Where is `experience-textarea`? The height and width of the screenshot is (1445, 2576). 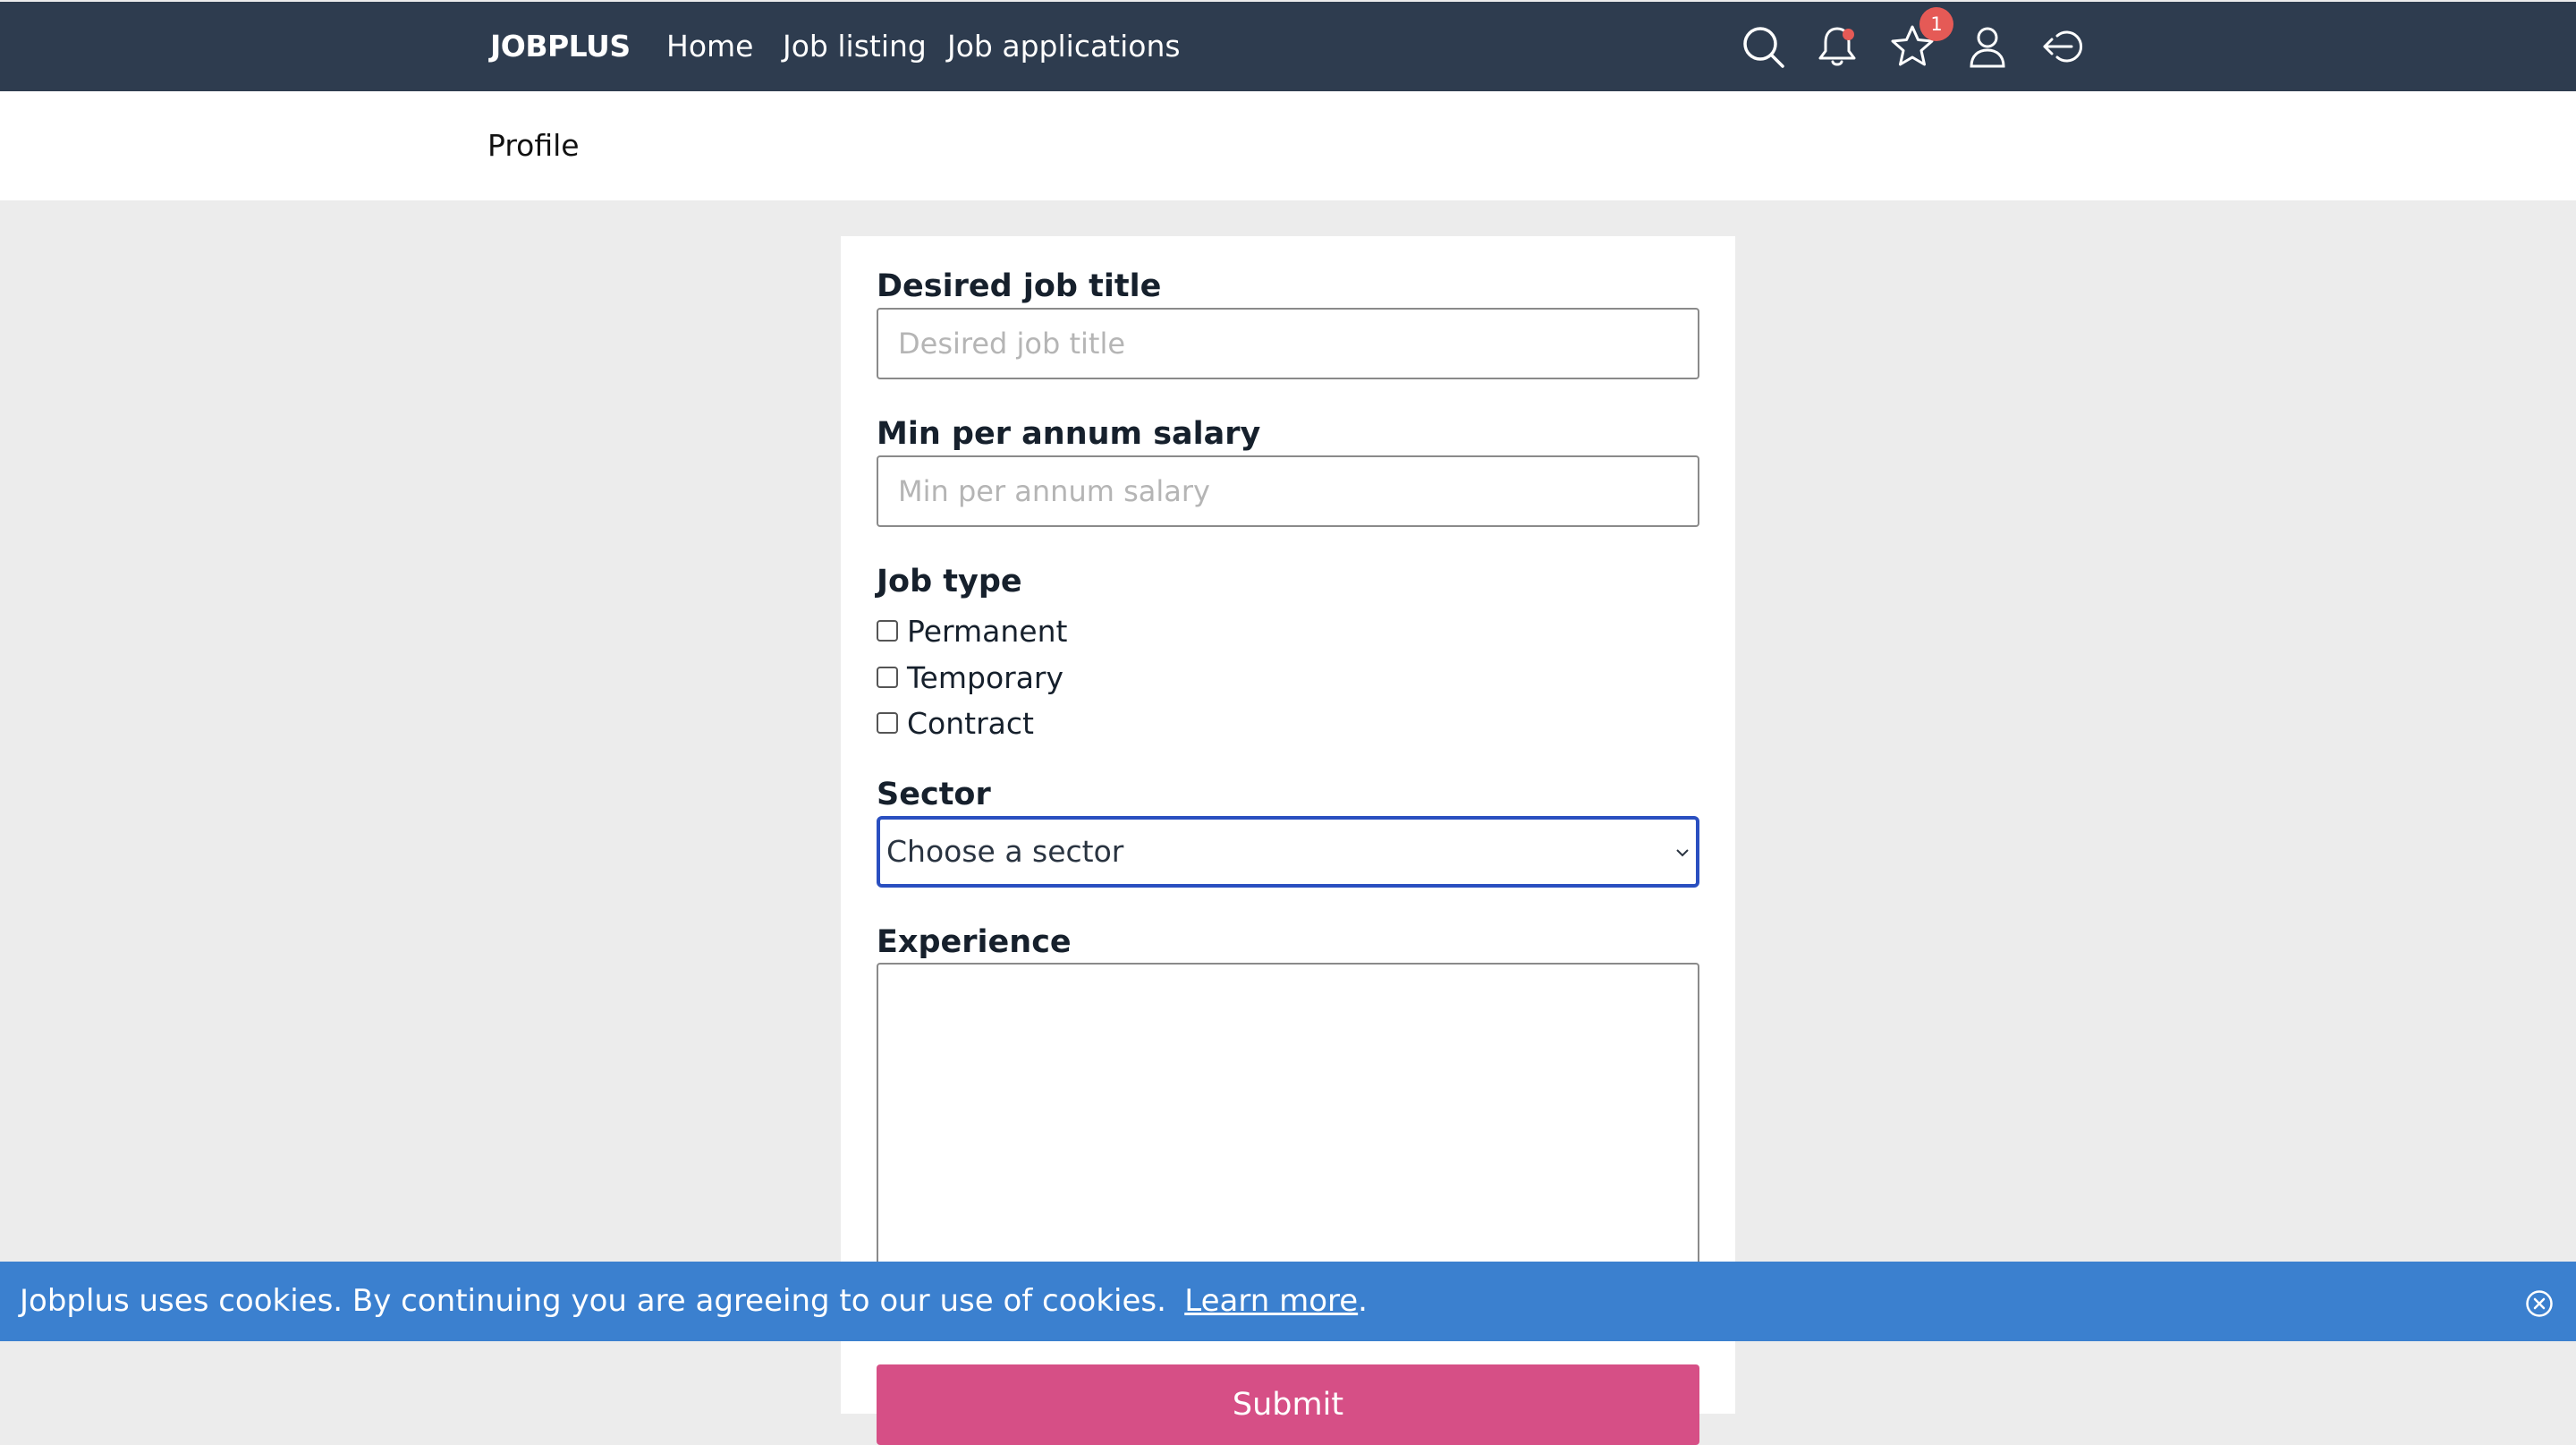 experience-textarea is located at coordinates (1288, 1115).